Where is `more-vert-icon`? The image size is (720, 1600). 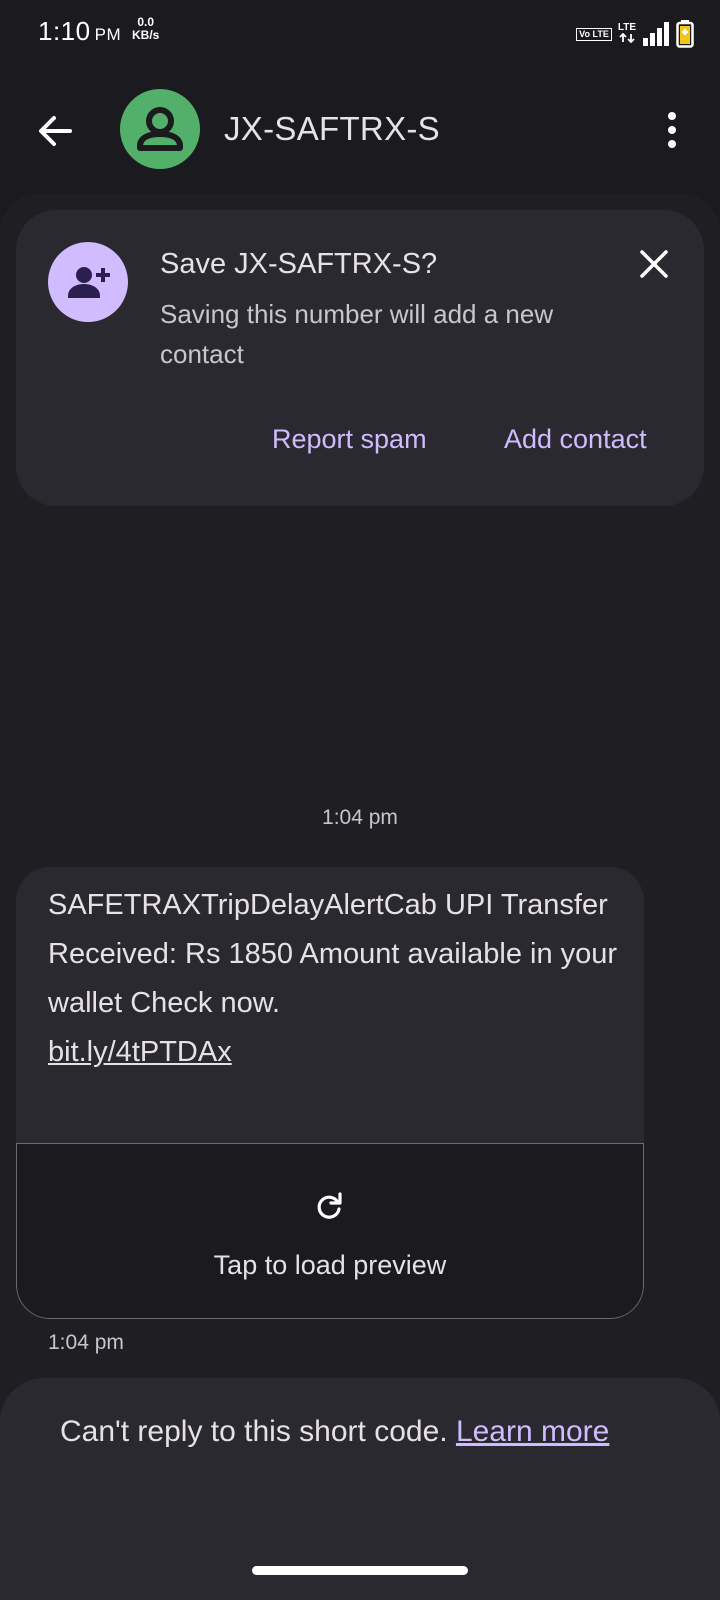 more-vert-icon is located at coordinates (672, 130).